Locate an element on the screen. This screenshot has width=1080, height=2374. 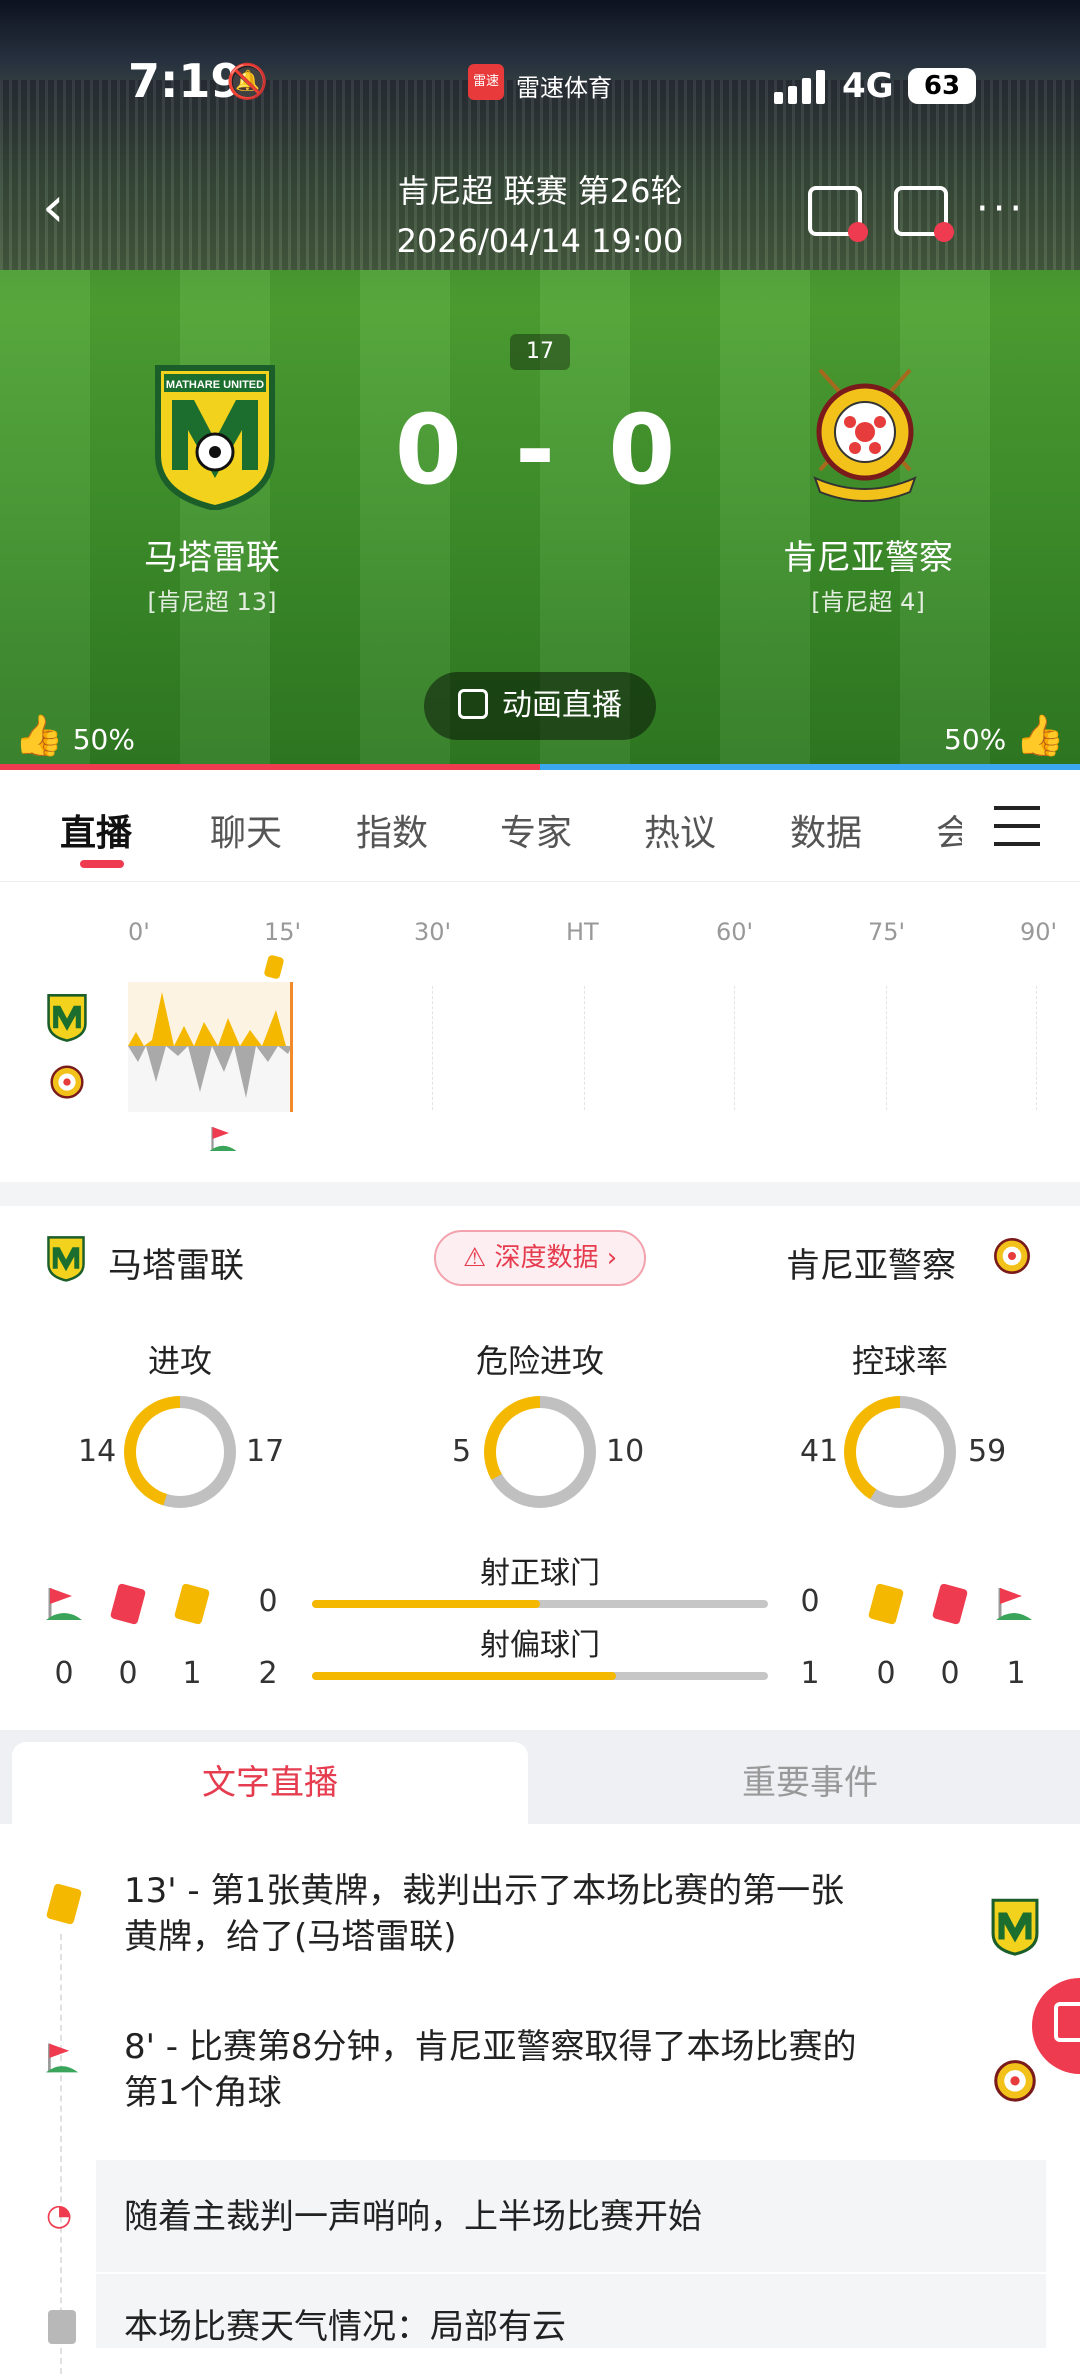
whistle-icon: ◔ is located at coordinates (59, 2215).